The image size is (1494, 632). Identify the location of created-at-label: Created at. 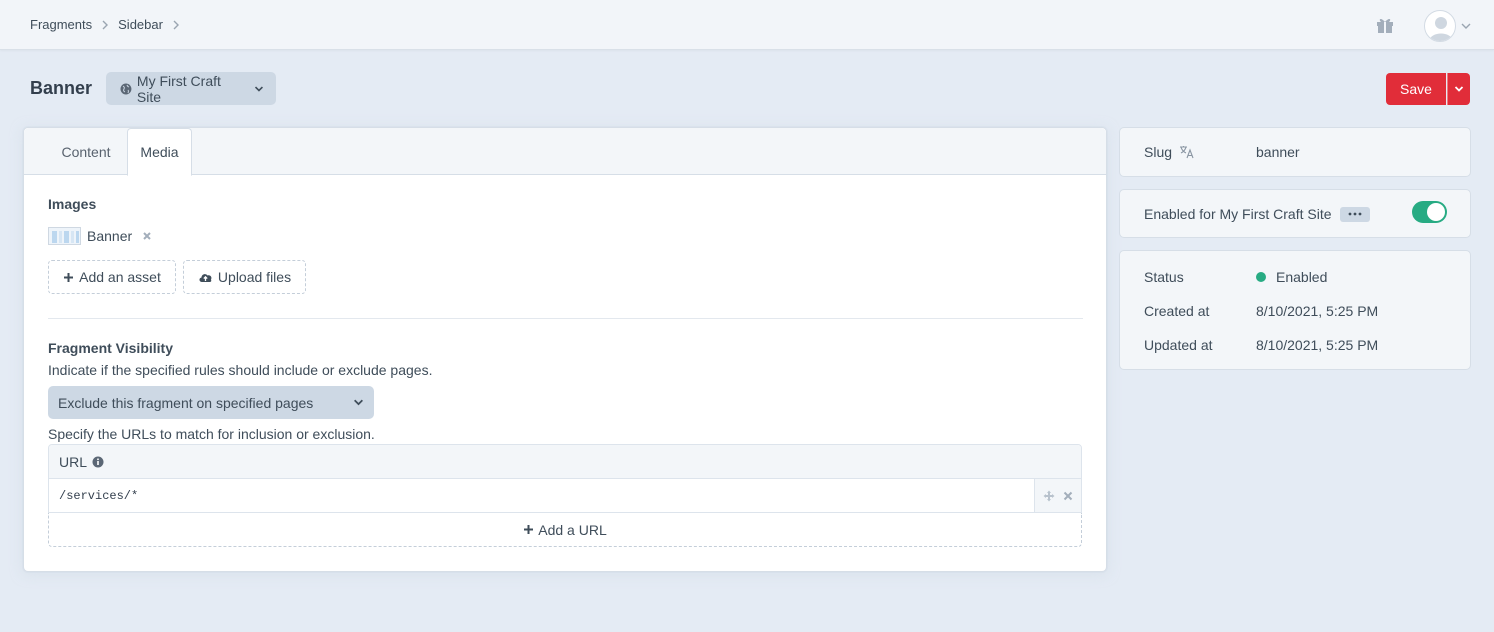
(1177, 311).